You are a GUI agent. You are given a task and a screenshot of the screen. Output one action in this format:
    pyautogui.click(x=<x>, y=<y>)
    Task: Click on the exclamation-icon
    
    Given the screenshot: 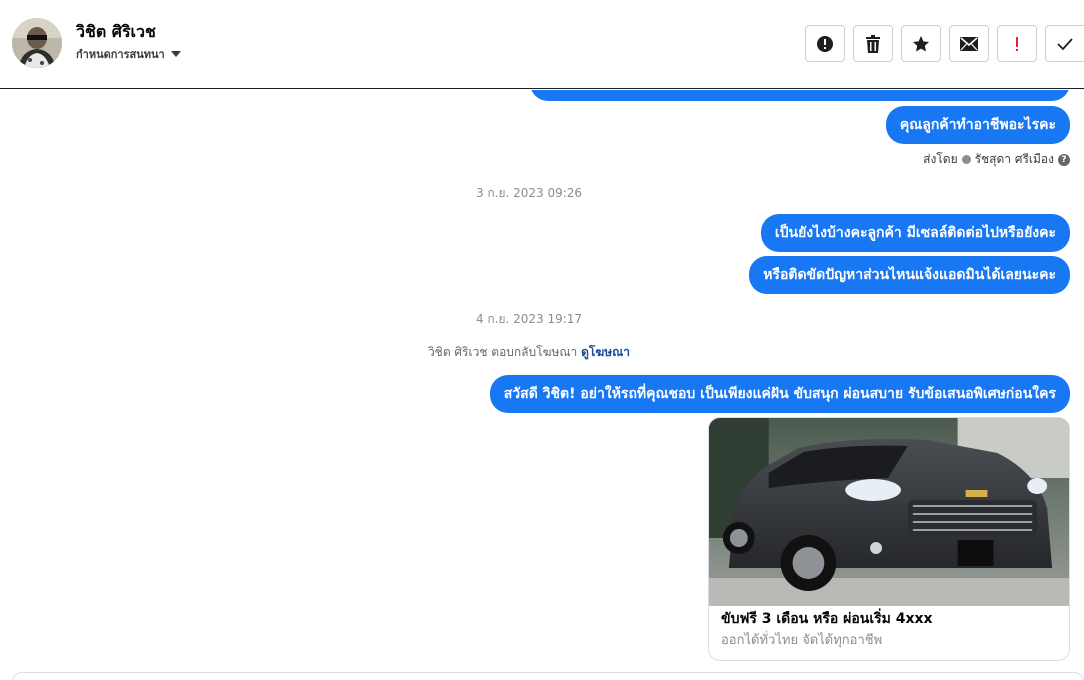 What is the action you would take?
    pyautogui.click(x=1017, y=43)
    